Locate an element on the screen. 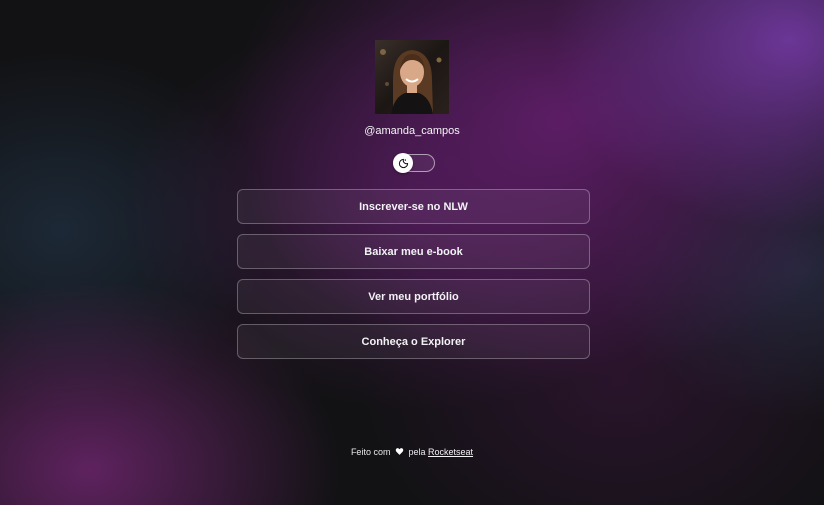  theme-switch is located at coordinates (414, 163).